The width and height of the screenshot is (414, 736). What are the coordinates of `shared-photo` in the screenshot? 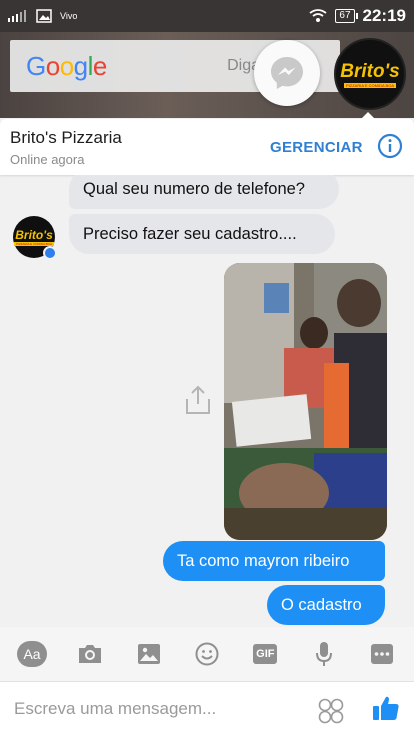 It's located at (305, 401).